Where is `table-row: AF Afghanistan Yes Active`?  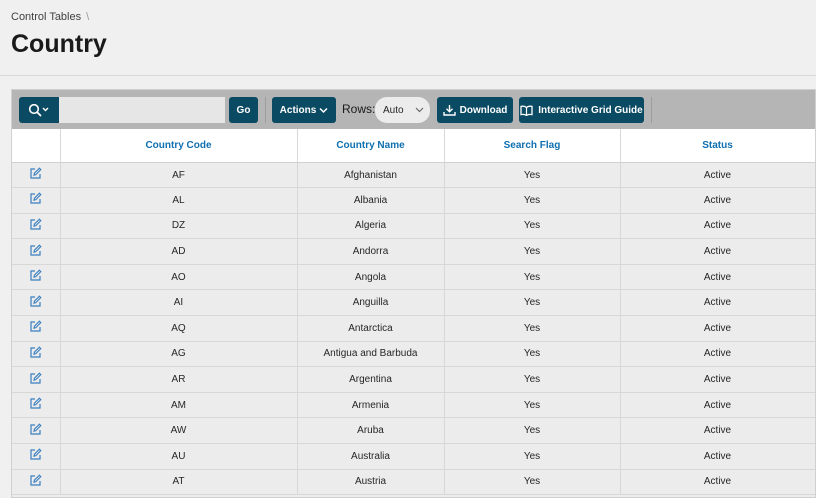 table-row: AF Afghanistan Yes Active is located at coordinates (413, 175).